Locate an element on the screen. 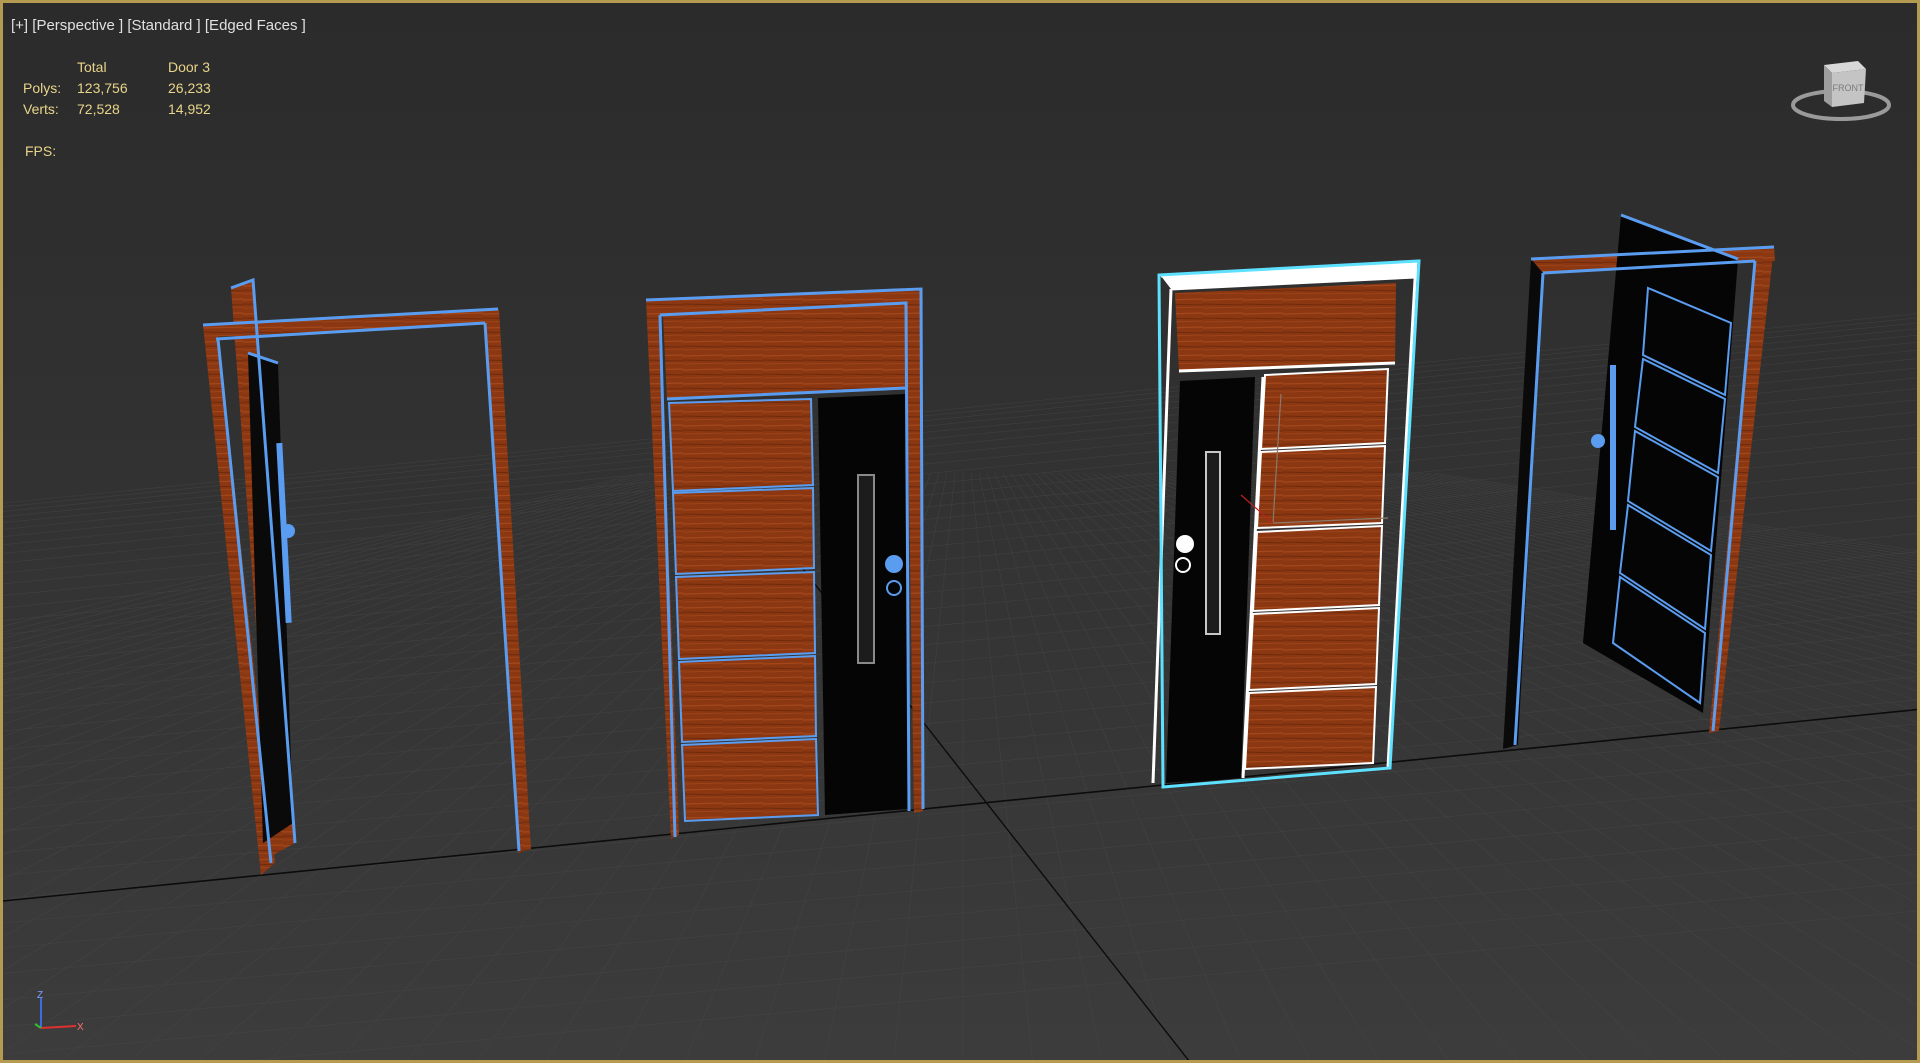 This screenshot has height=1063, width=1920. door-3-top-panel is located at coordinates (1285, 327).